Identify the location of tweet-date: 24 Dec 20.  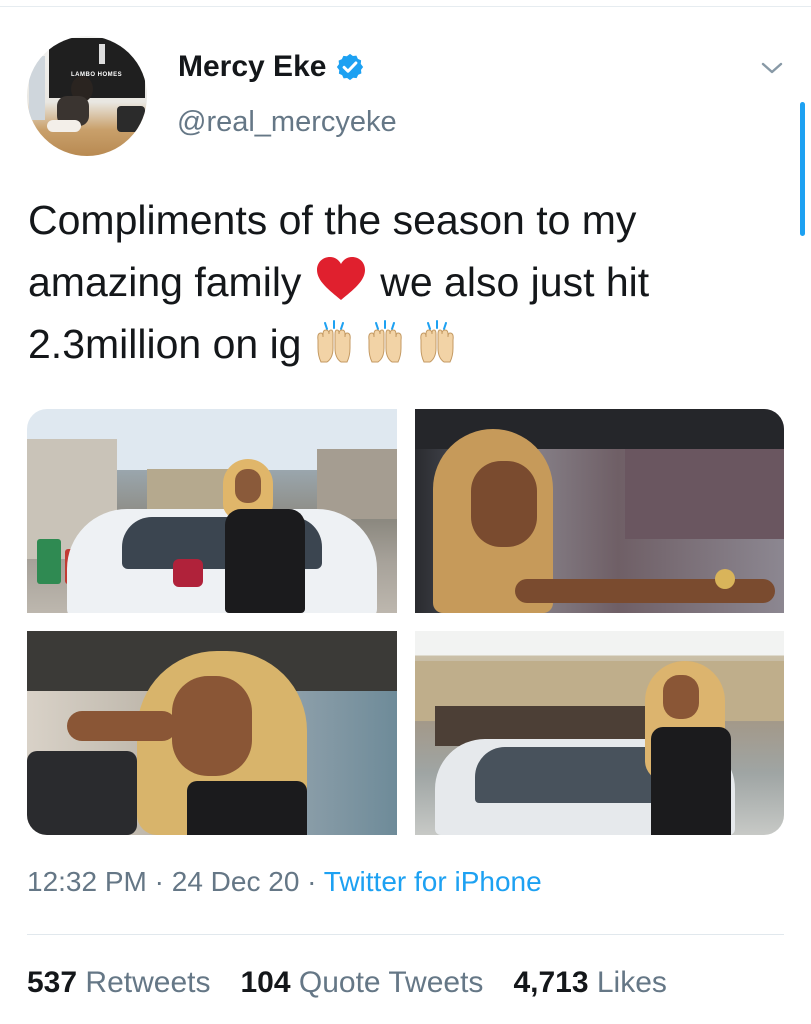
(236, 881).